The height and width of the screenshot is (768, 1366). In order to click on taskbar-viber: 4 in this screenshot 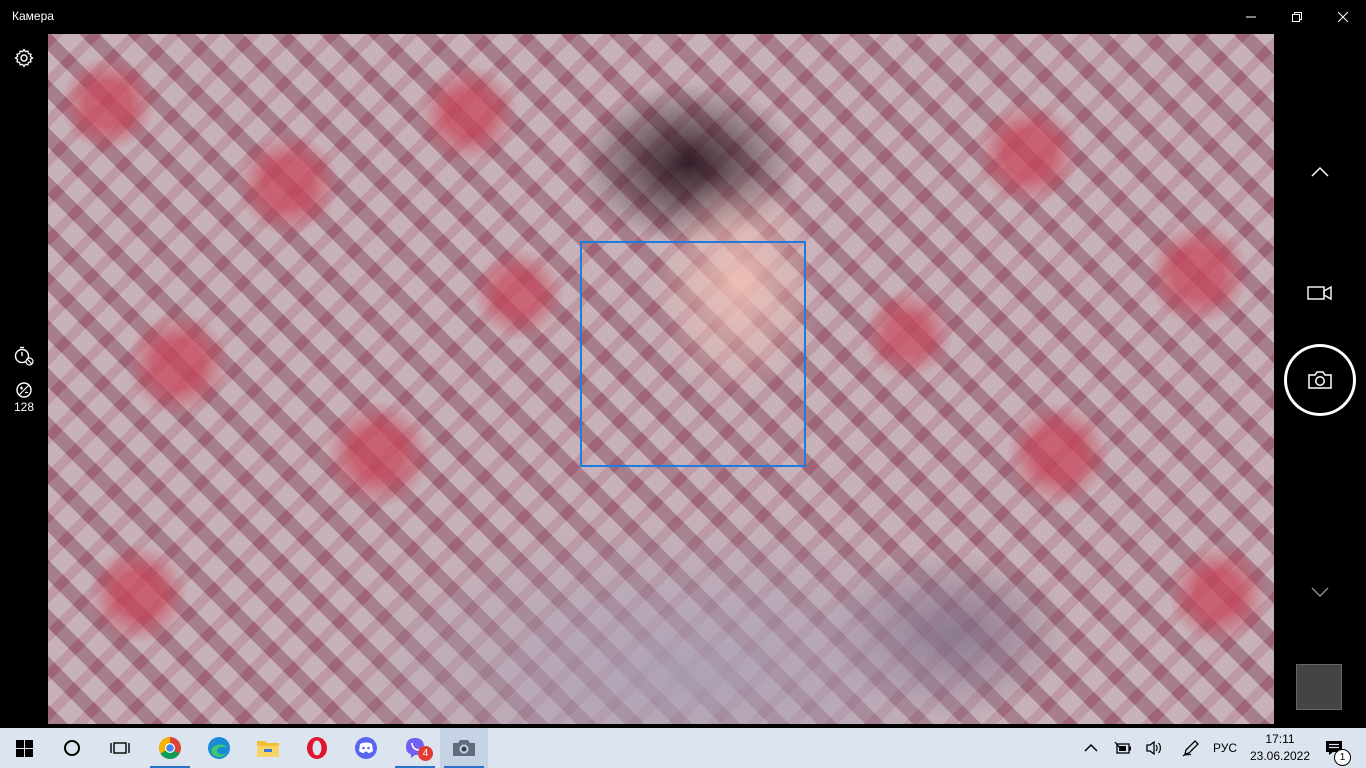, I will do `click(415, 748)`.